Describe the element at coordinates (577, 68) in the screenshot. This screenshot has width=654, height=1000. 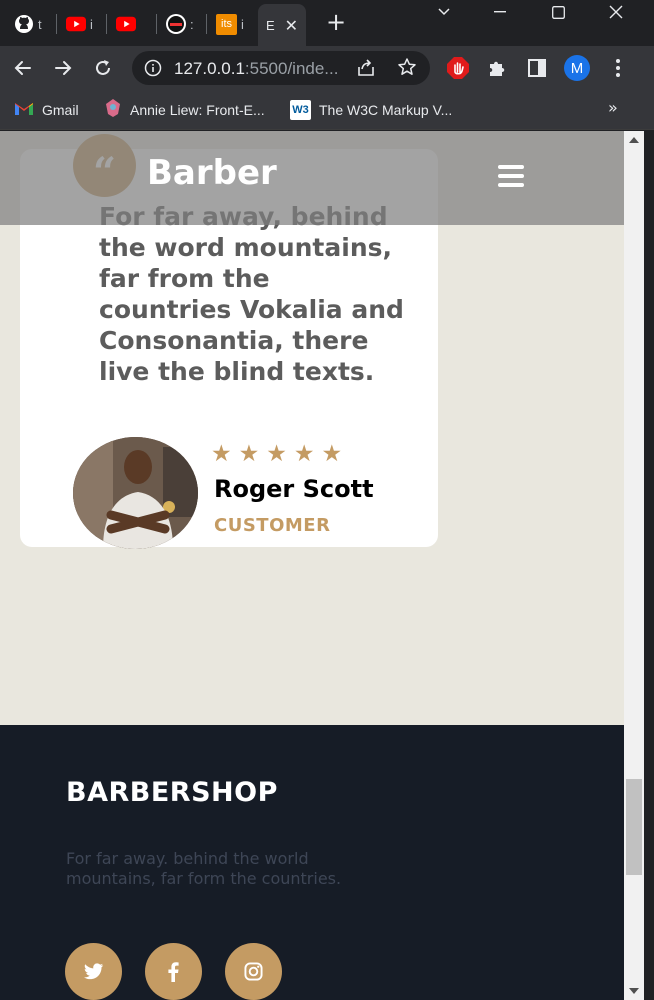
I see `profile-avatar: M` at that location.